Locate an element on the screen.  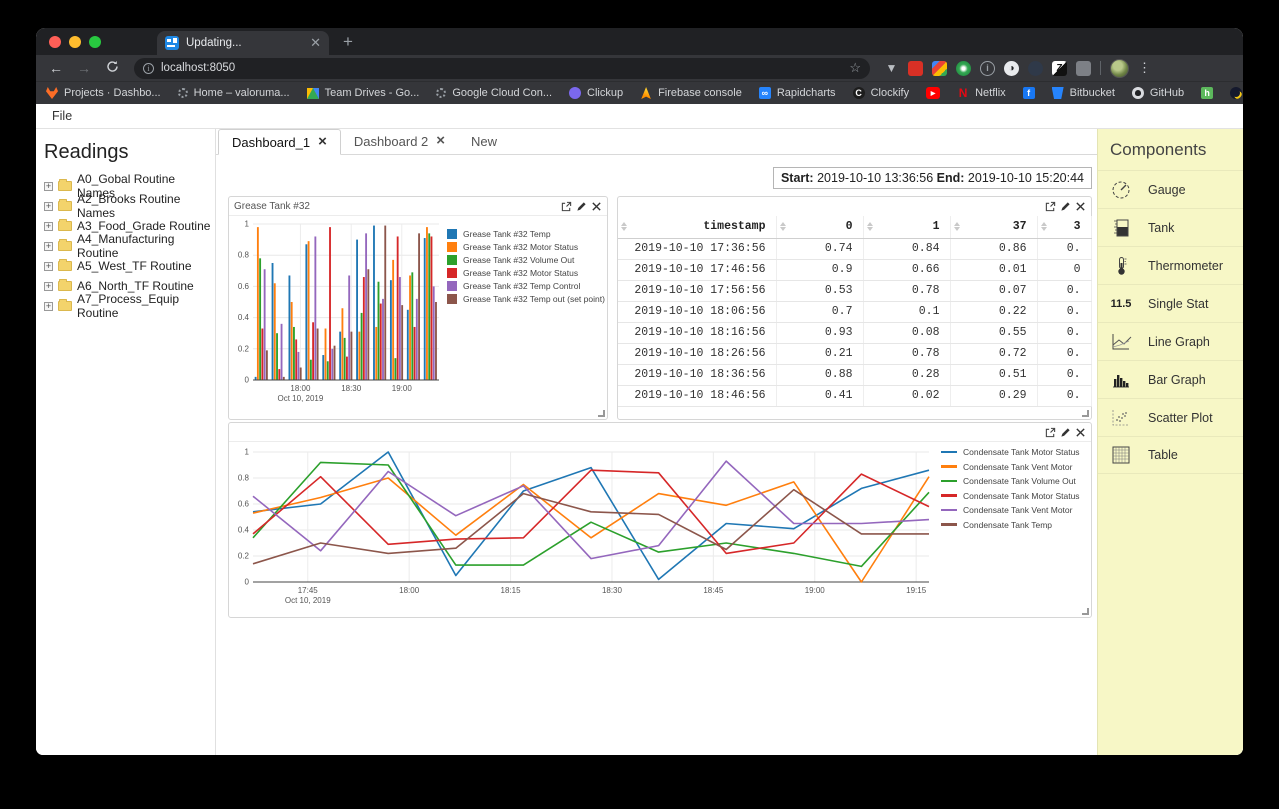
component-item-single-stat: 11.5 Single Stat is located at coordinates (1170, 303).